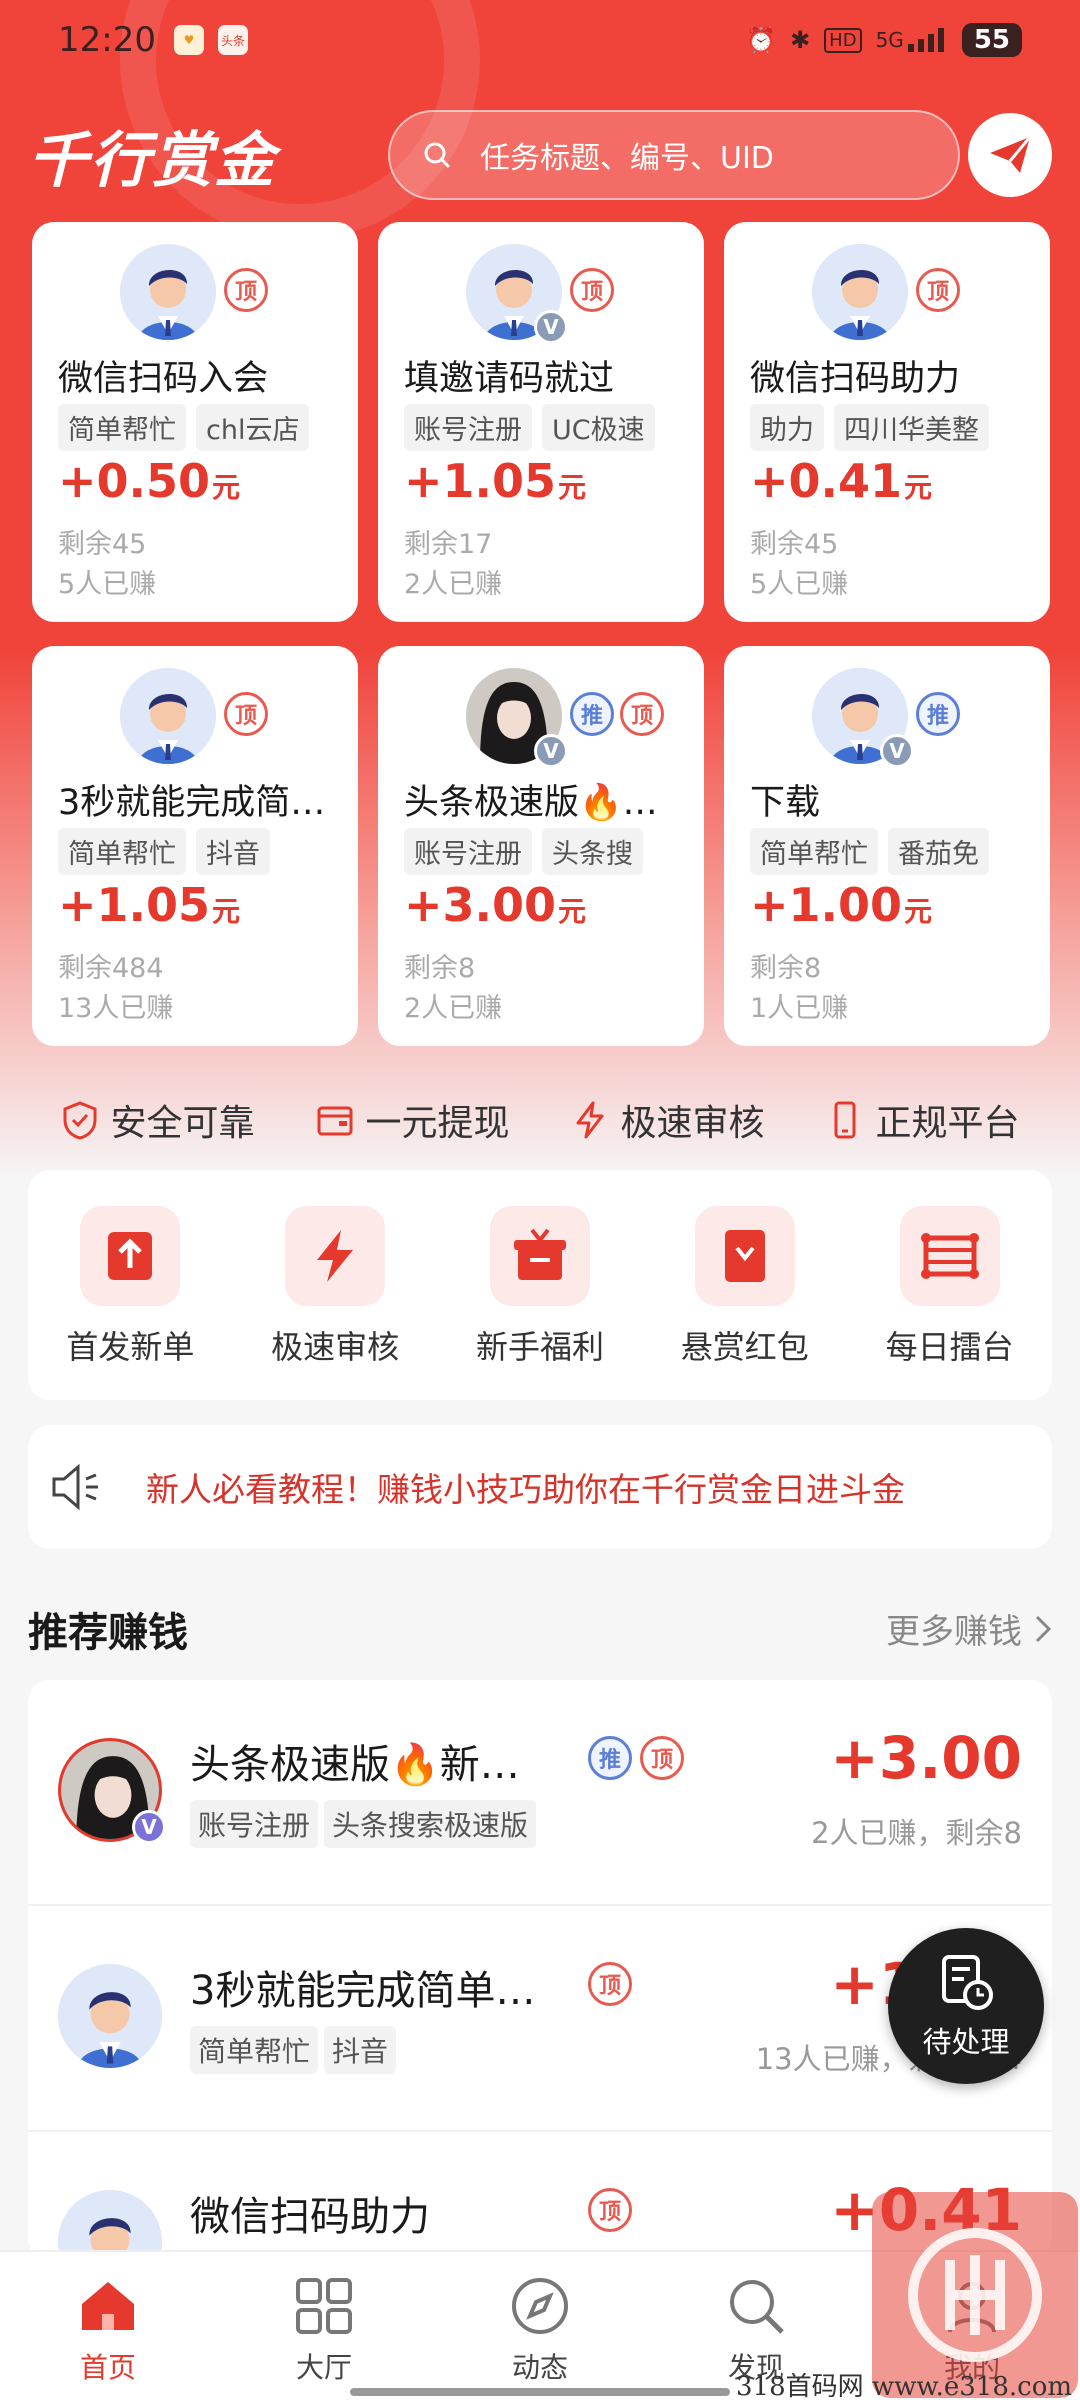 The image size is (1080, 2400). I want to click on phone-icon, so click(845, 1120).